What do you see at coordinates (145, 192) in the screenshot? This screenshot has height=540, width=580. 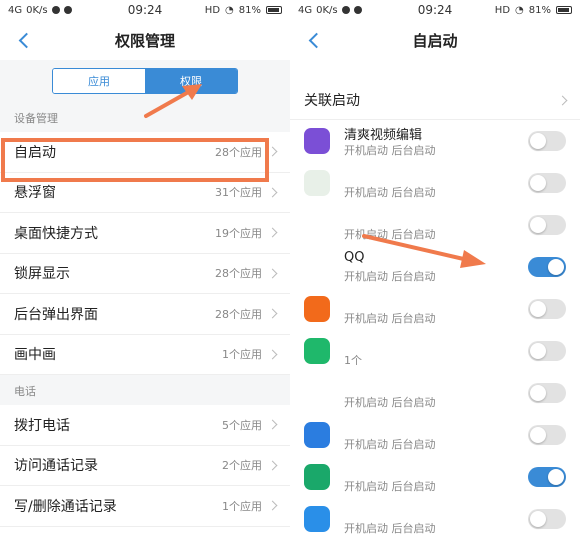 I see `permission-row: 悬浮窗 31个应用` at bounding box center [145, 192].